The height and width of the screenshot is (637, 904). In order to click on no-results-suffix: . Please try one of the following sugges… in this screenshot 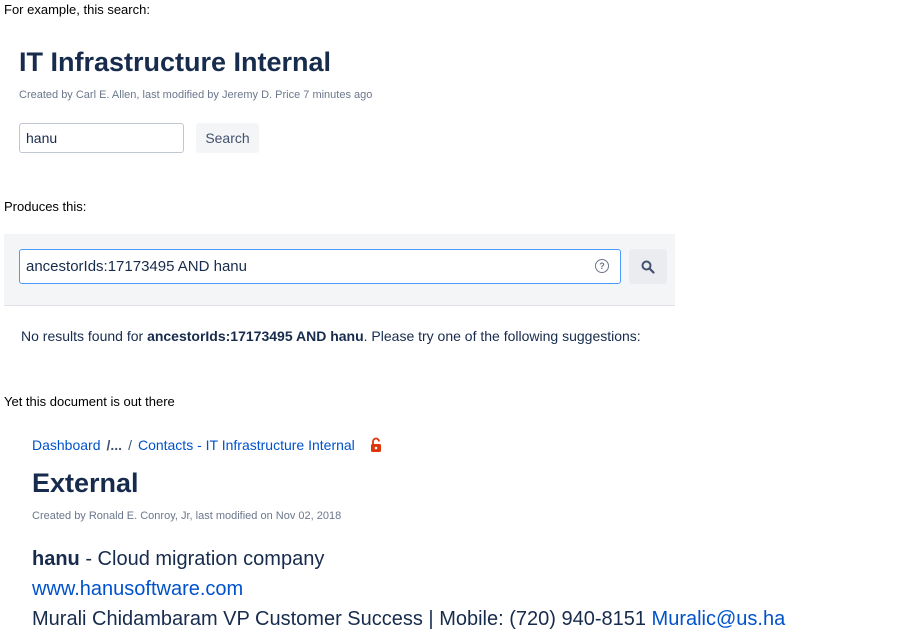, I will do `click(502, 336)`.